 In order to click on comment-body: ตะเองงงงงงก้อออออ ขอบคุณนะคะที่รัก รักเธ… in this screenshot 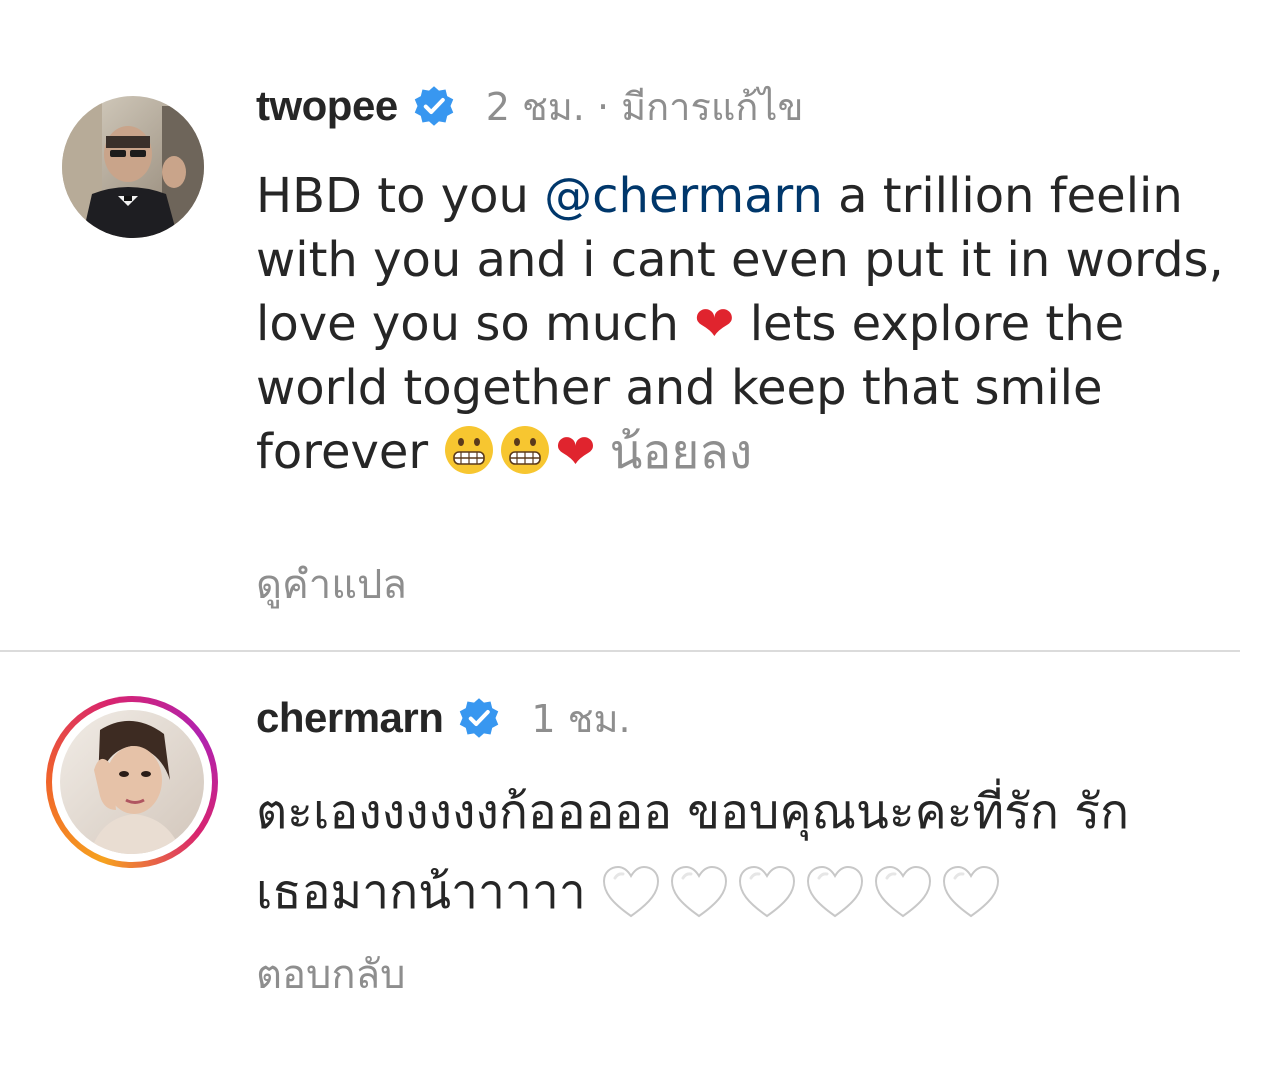, I will do `click(716, 852)`.